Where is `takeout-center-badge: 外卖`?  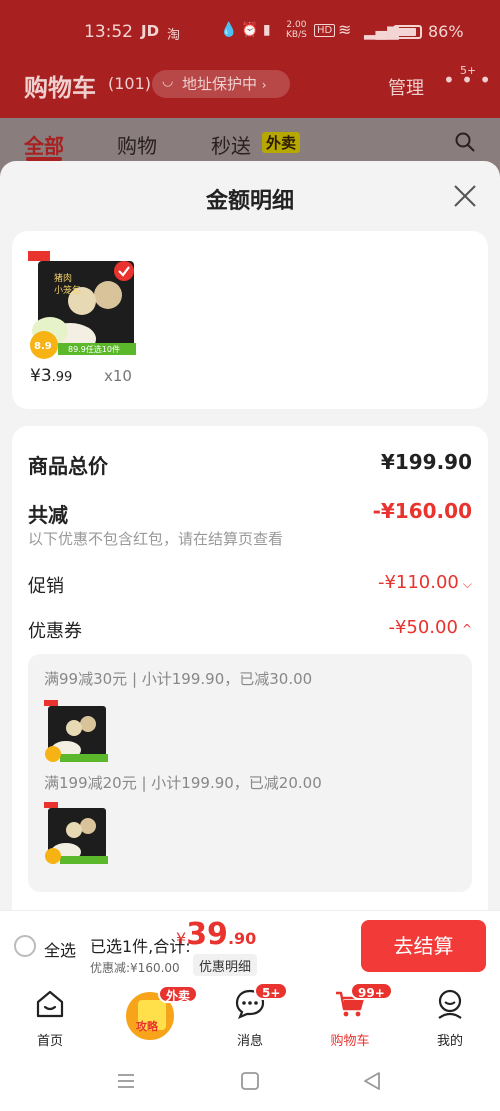 takeout-center-badge: 外卖 is located at coordinates (178, 994).